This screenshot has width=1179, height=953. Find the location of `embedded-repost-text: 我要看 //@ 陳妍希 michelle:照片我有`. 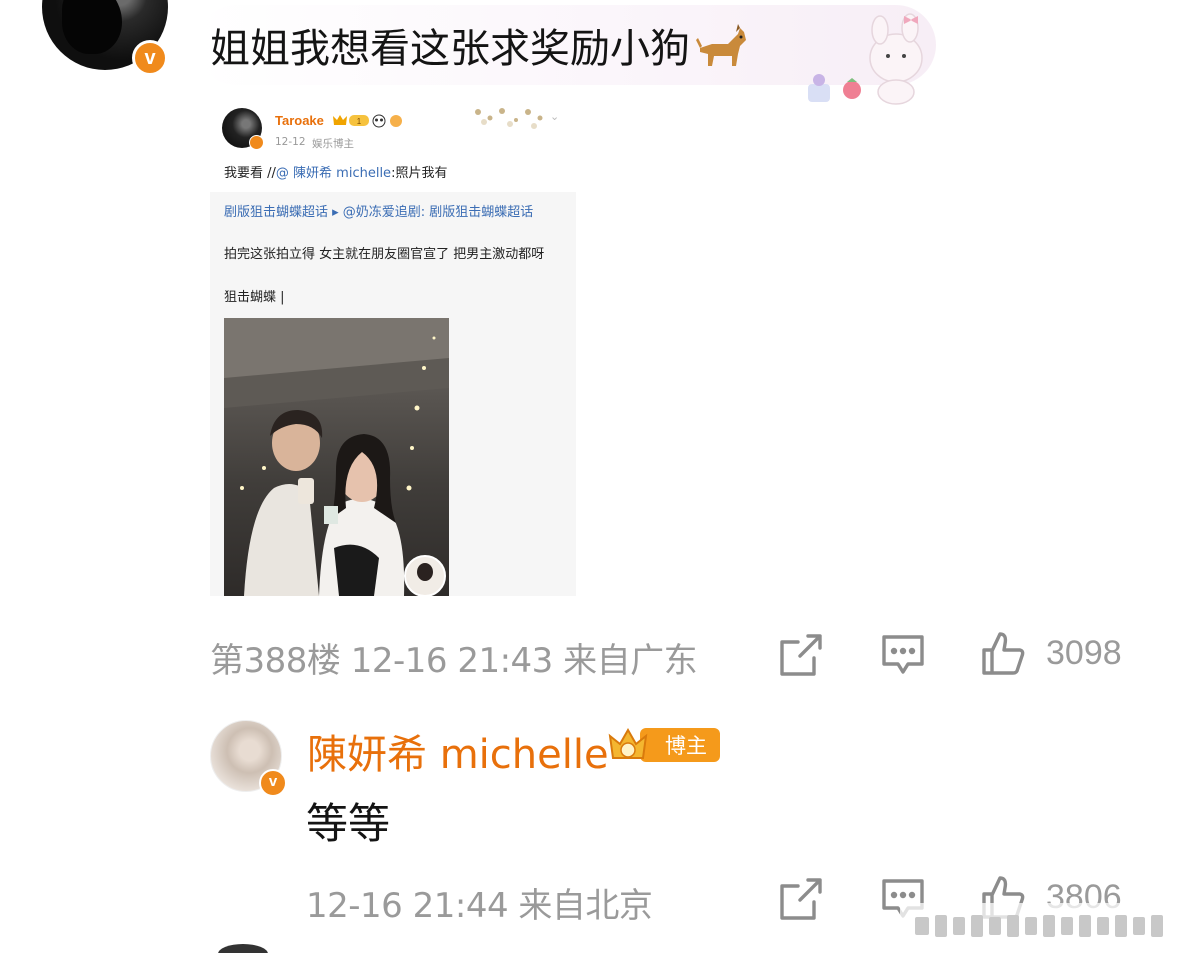

embedded-repost-text: 我要看 //@ 陳妍希 michelle:照片我有 is located at coordinates (335, 171).